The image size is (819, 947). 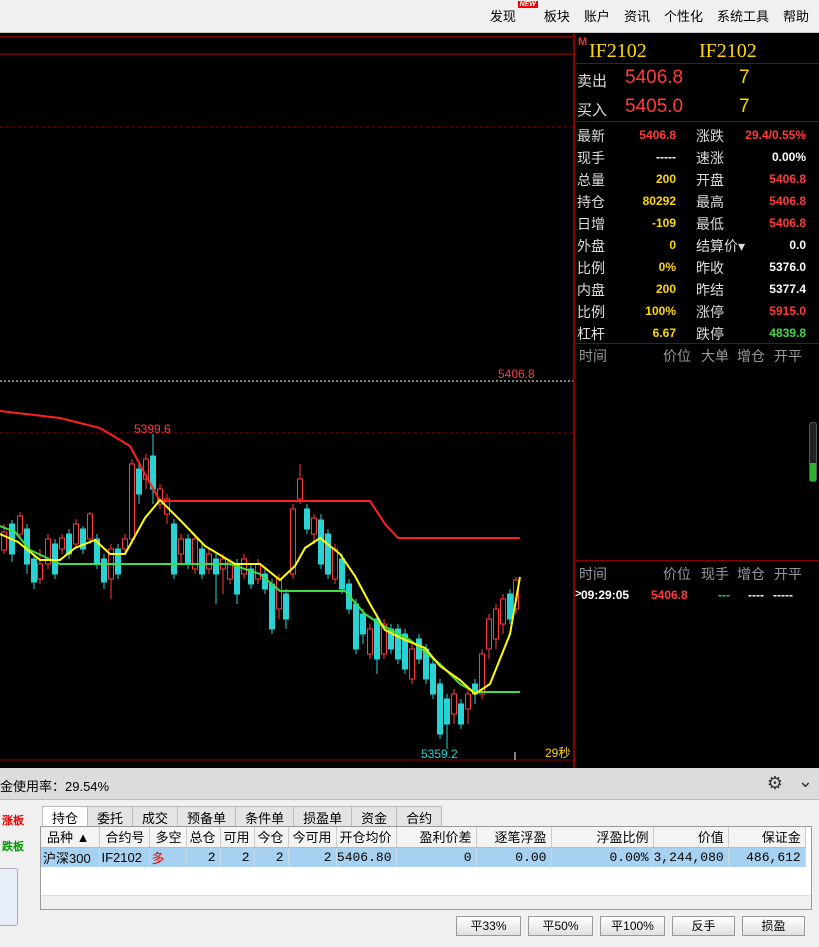 What do you see at coordinates (683, 15) in the screenshot?
I see `menu-personalize: 个性化` at bounding box center [683, 15].